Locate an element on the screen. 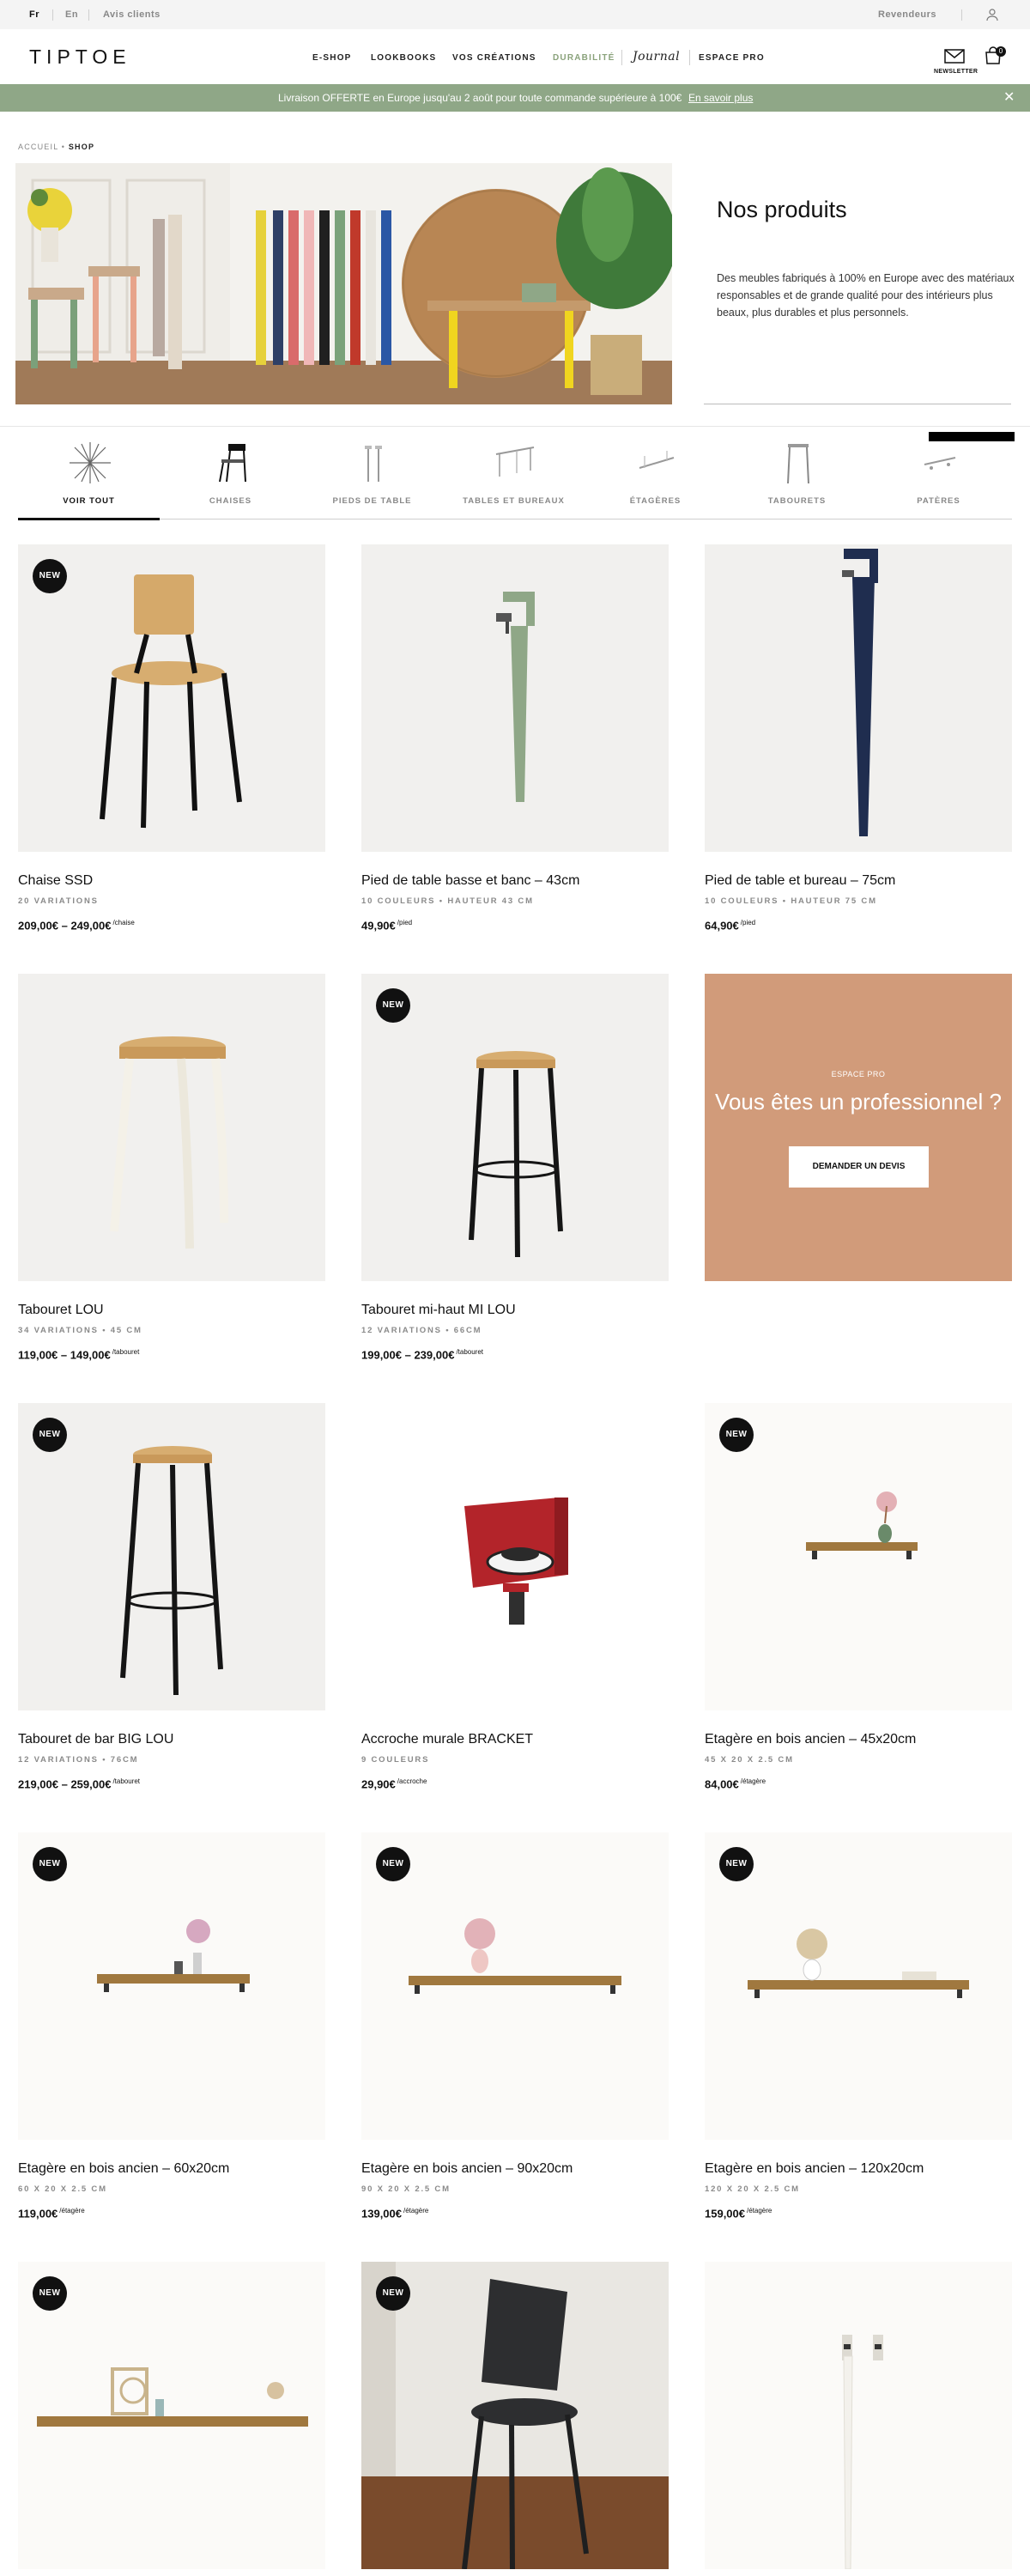 The height and width of the screenshot is (2576, 1030). product-price: 64,90€/pied is located at coordinates (730, 926).